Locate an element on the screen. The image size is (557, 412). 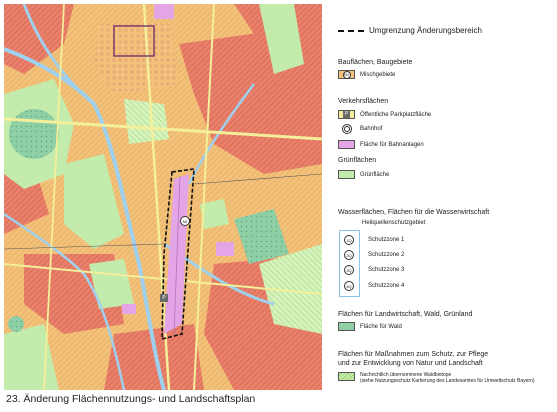
legend-station: Bahnhof is located at coordinates (360, 129).